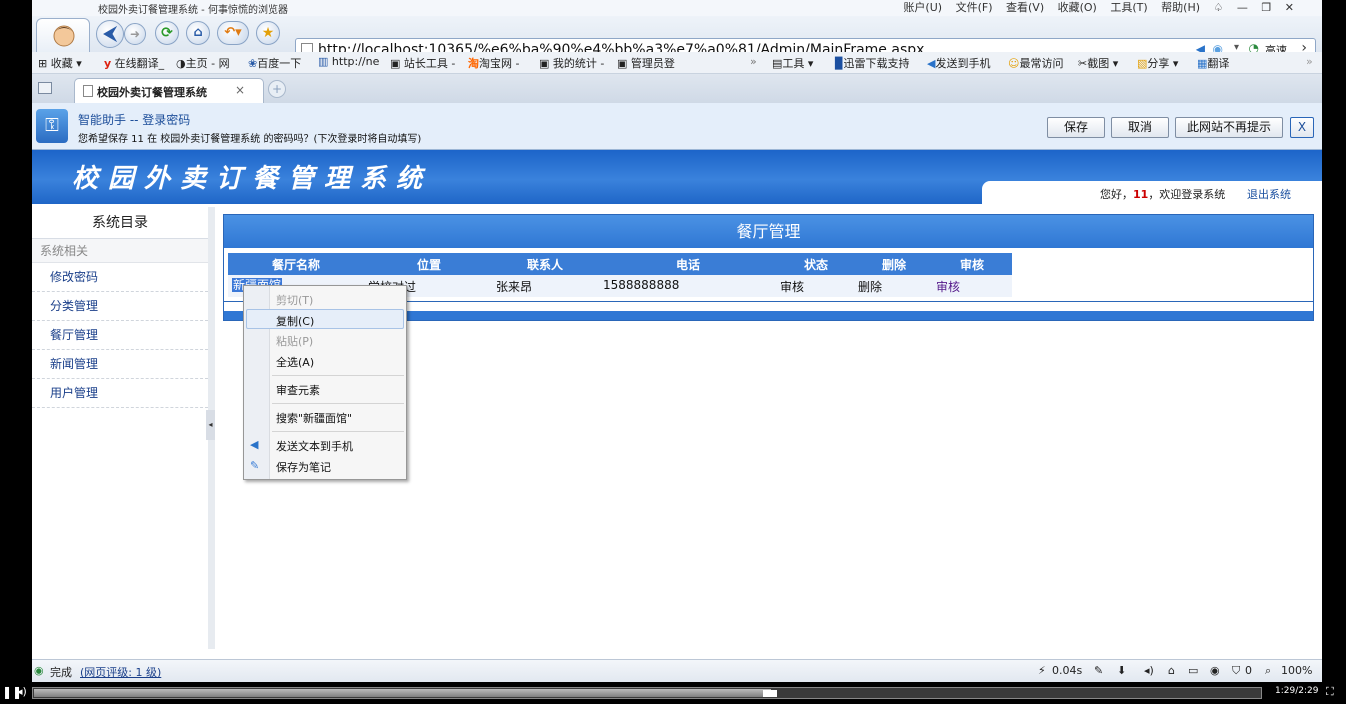 The image size is (1346, 704). Describe the element at coordinates (1219, 7) in the screenshot. I see `skin-icon: ♤` at that location.